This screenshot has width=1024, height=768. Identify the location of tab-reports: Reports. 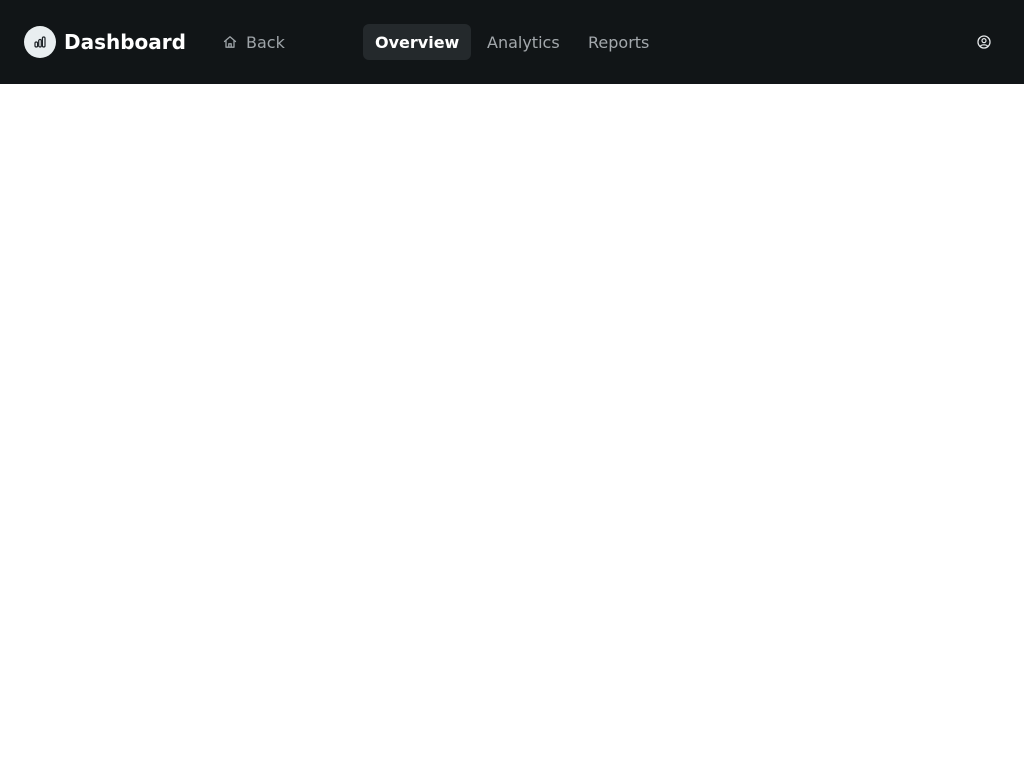
(618, 42).